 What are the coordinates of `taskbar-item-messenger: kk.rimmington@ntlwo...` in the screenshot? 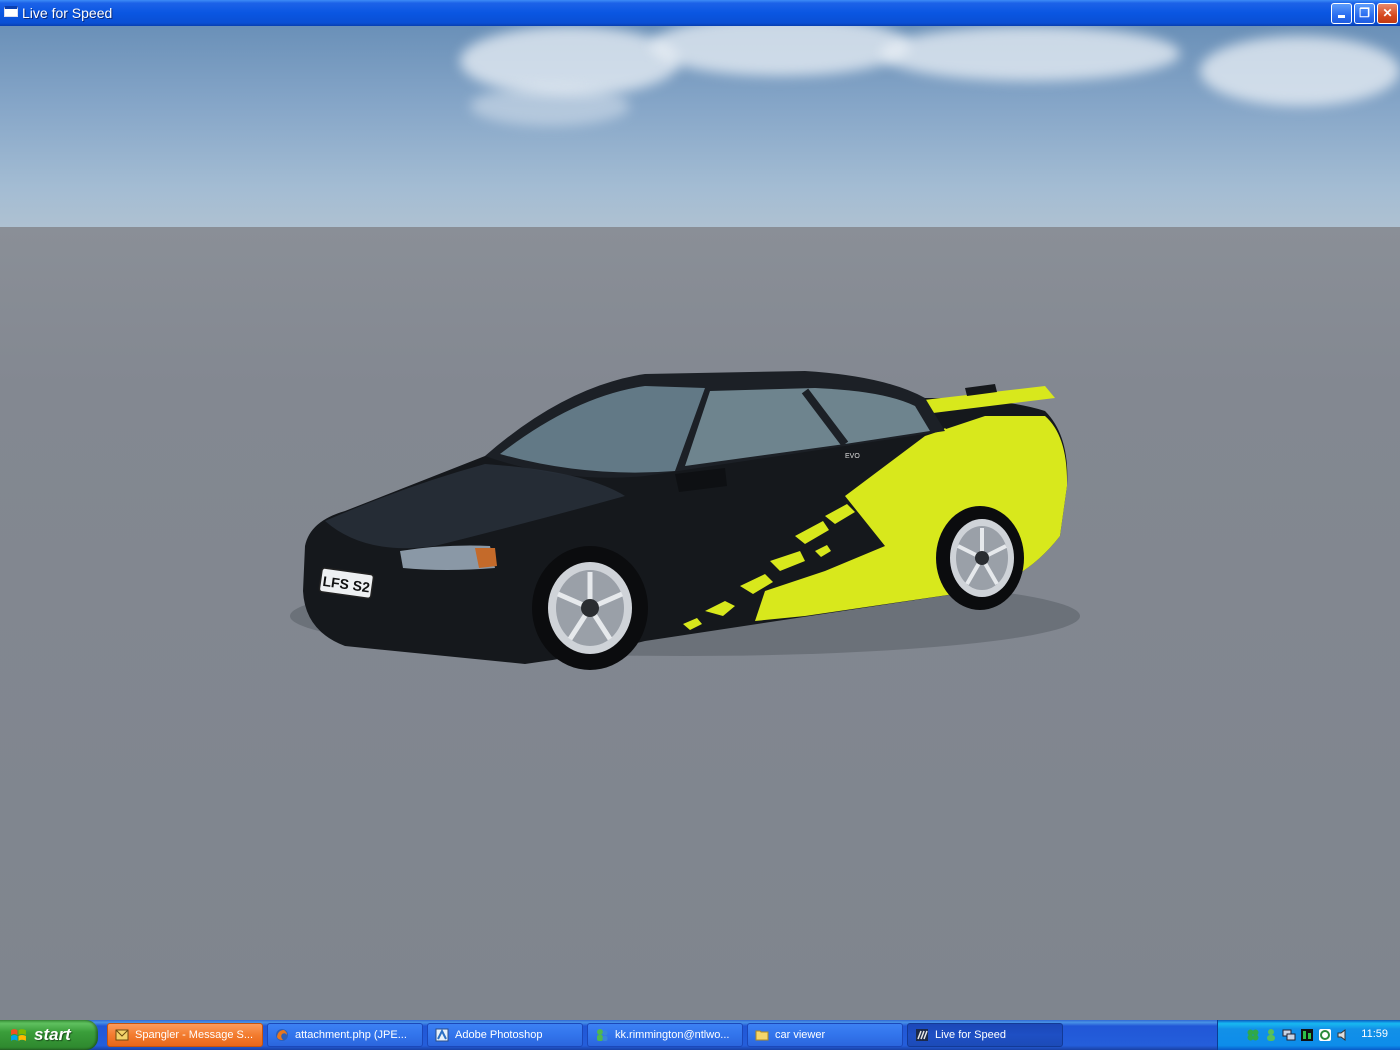 It's located at (665, 1035).